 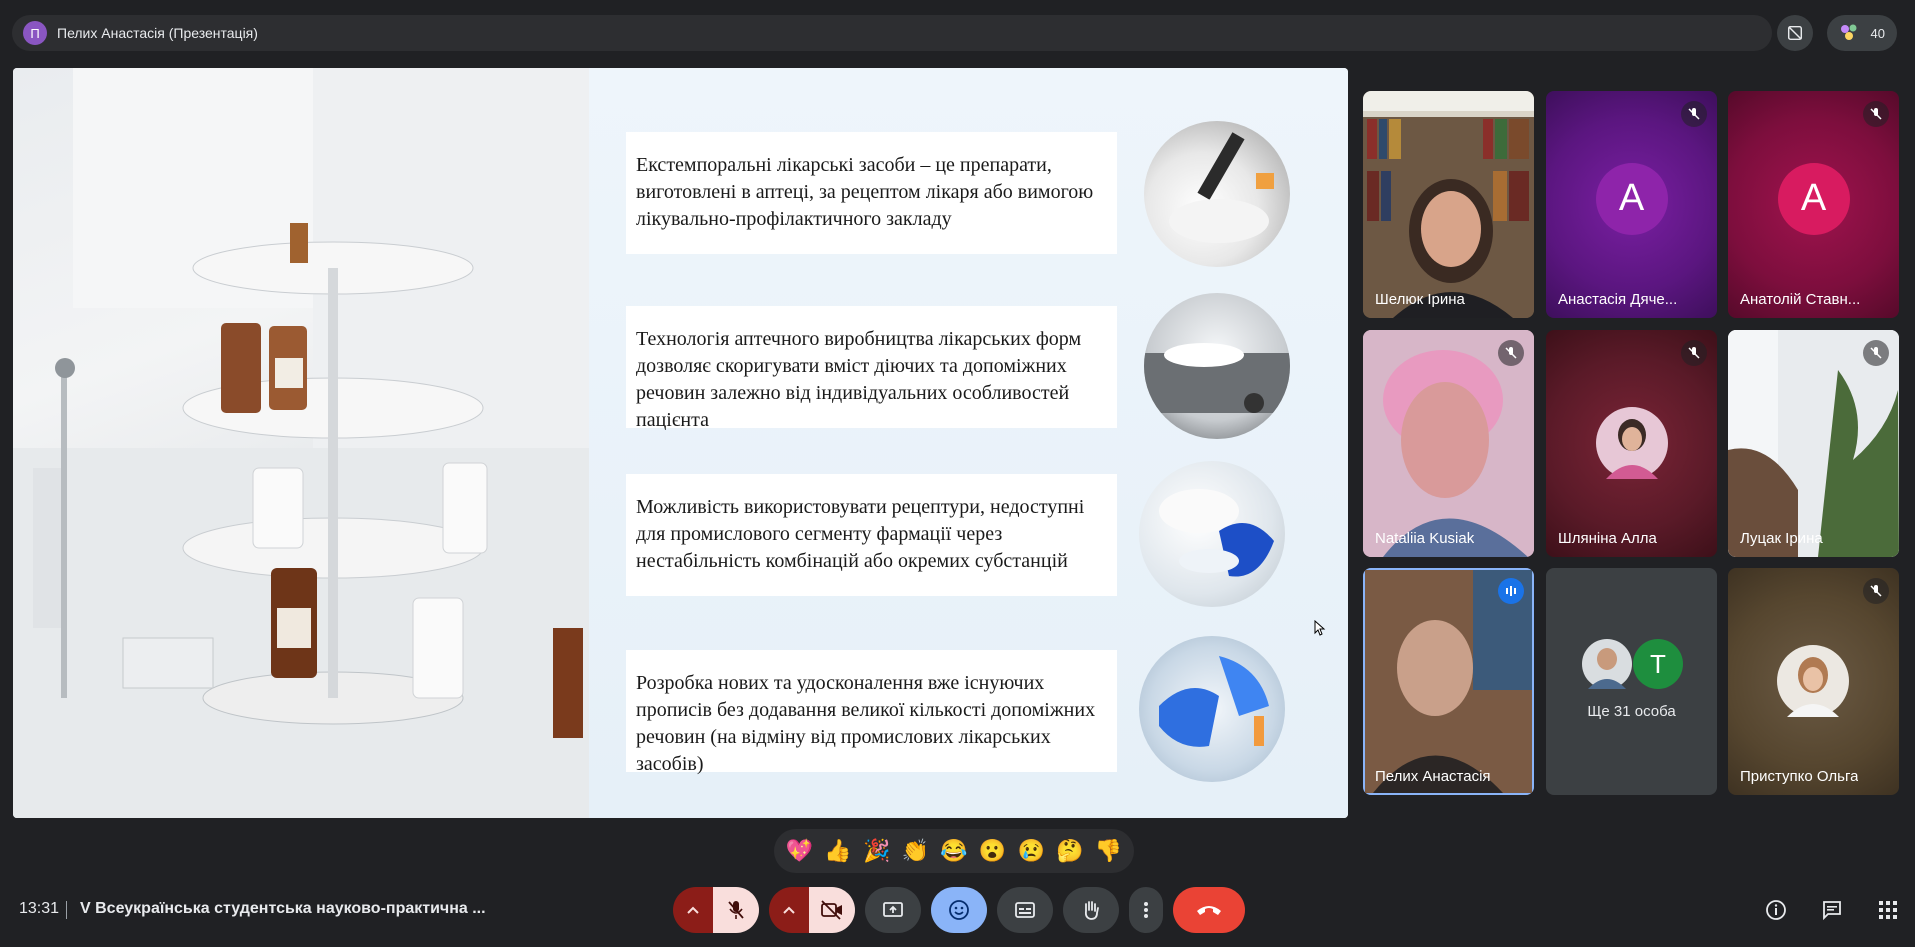 I want to click on meeting-details-icon, so click(x=1776, y=910).